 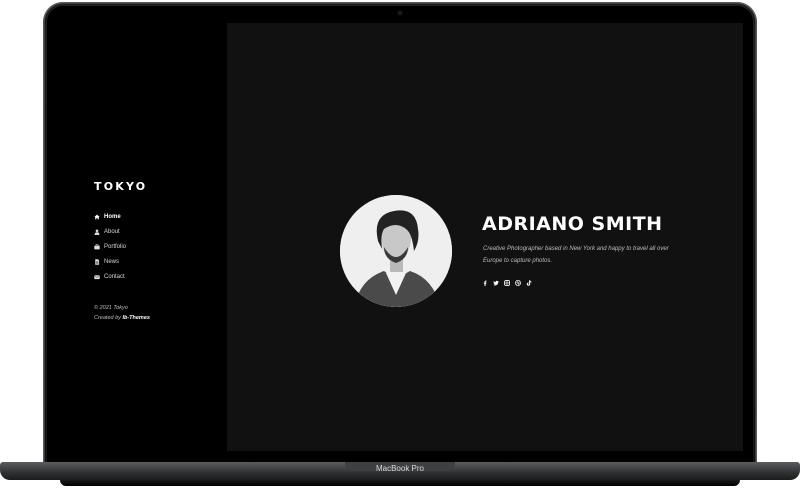 What do you see at coordinates (529, 283) in the screenshot?
I see `tiktok-icon` at bounding box center [529, 283].